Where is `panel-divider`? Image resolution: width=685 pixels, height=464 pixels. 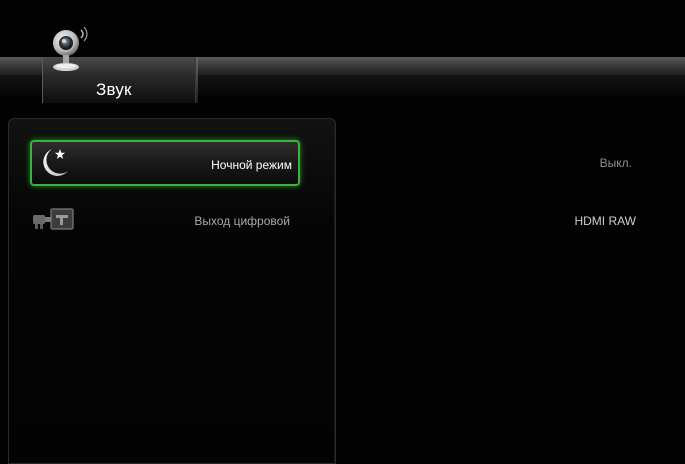 panel-divider is located at coordinates (334, 293).